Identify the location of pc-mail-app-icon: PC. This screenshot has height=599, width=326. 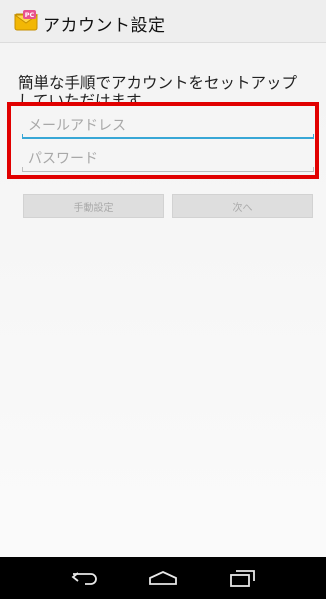
(26, 20).